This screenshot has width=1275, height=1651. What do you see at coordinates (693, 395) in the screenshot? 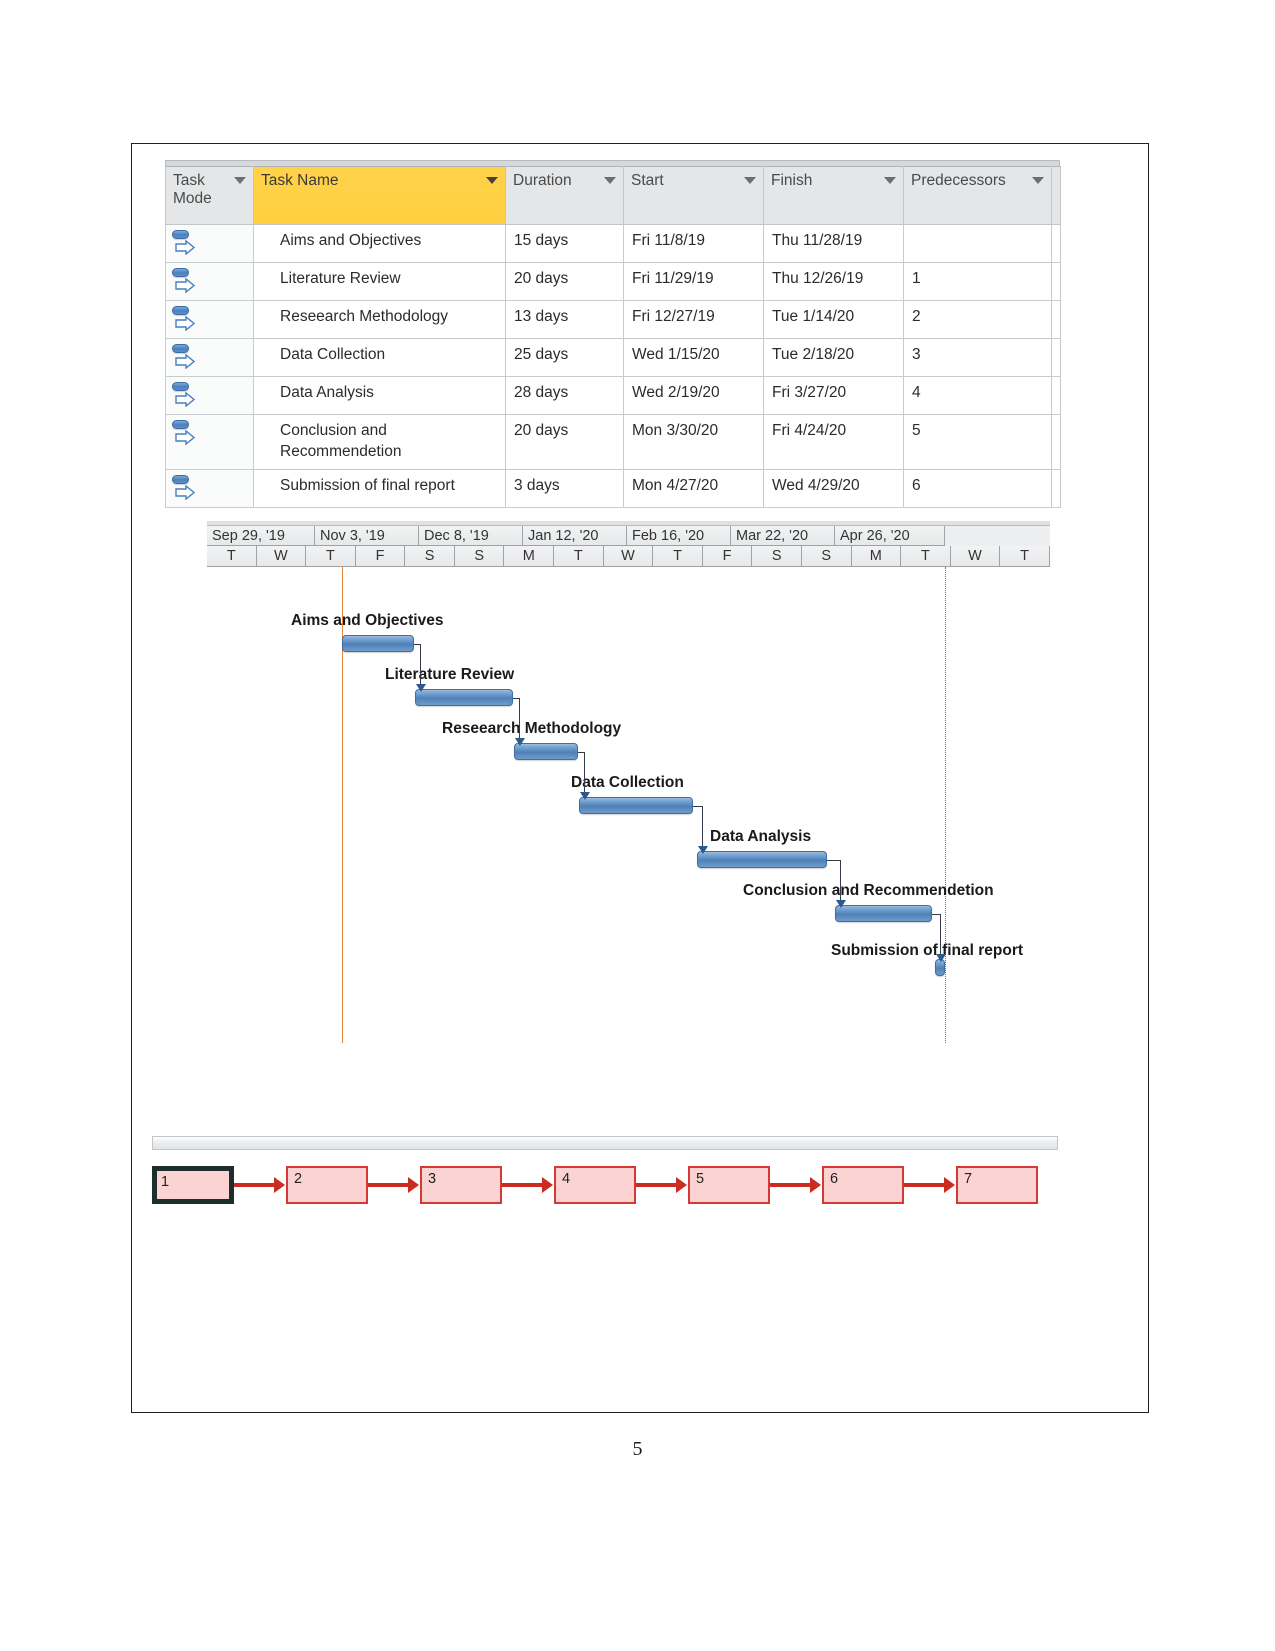
I see `cell-start: Wed 2/19/20` at bounding box center [693, 395].